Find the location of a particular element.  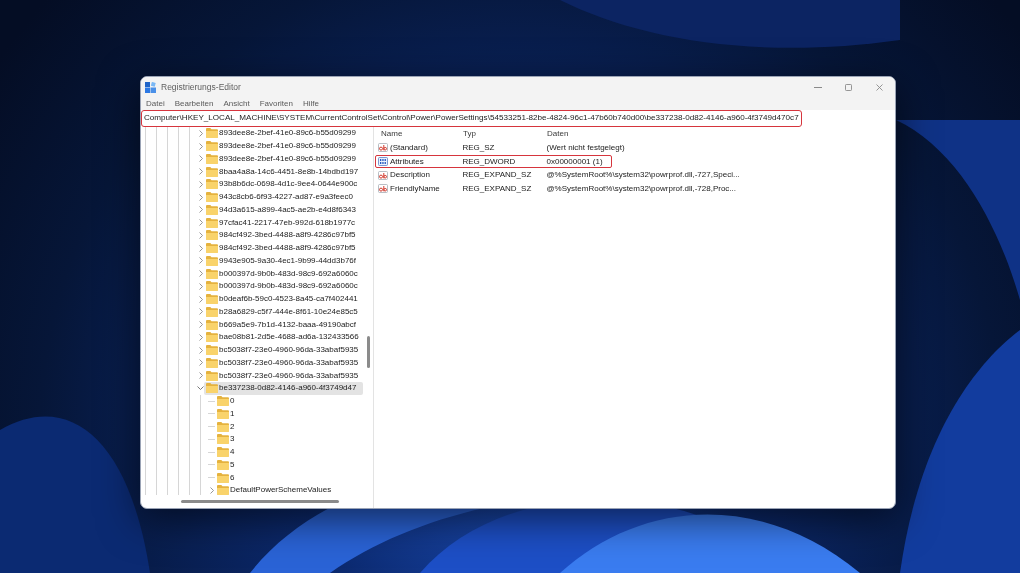

value-name: Attributes is located at coordinates (407, 161).